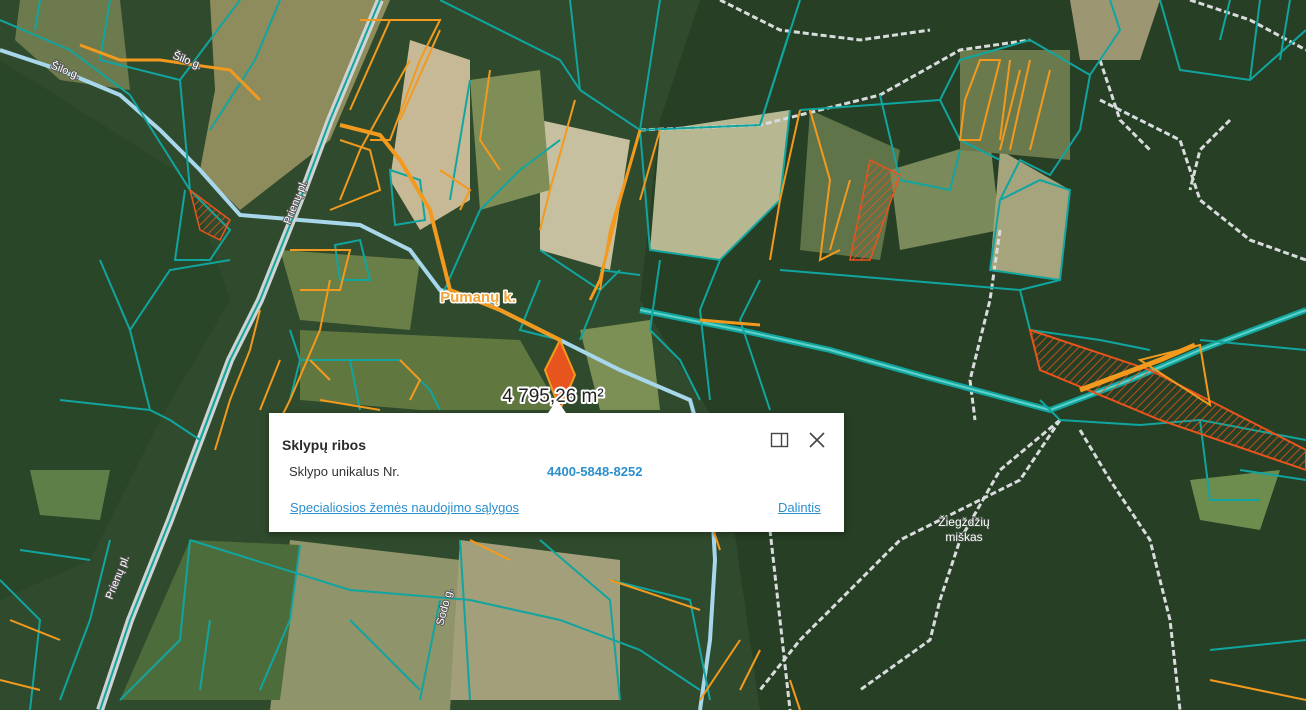 The image size is (1306, 710). I want to click on popup-title: Sklypų ribos, so click(324, 445).